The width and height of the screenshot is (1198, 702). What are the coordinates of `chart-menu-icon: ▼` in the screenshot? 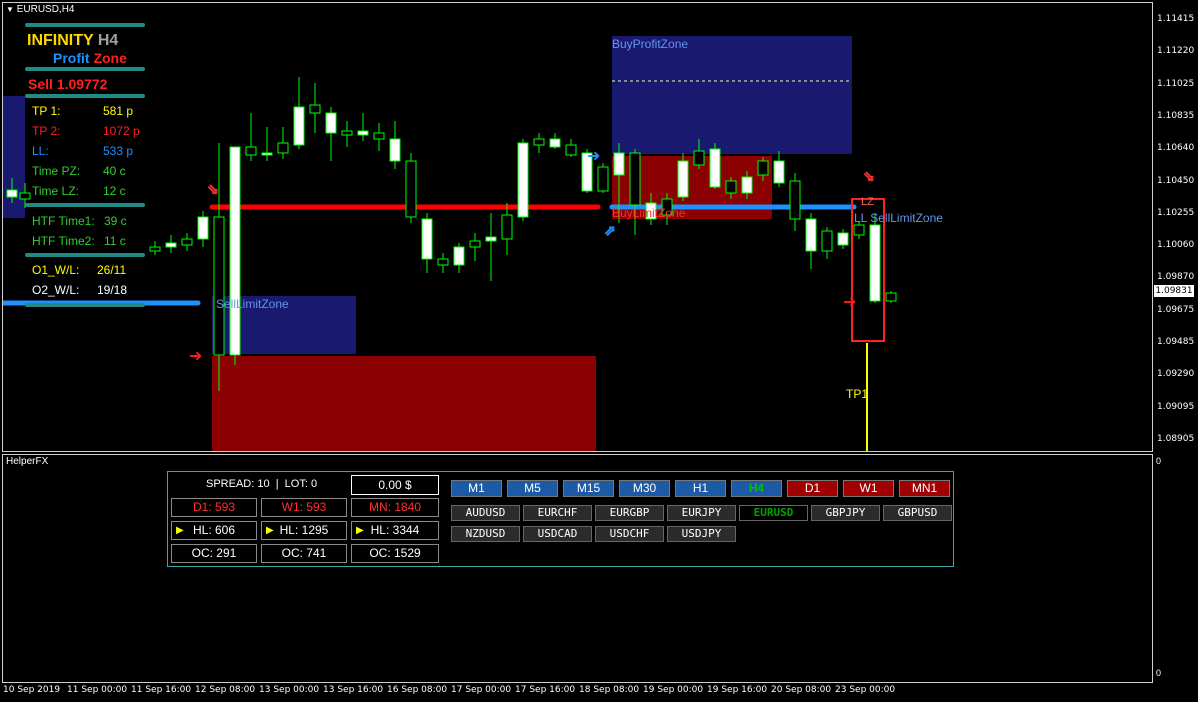 It's located at (10, 9).